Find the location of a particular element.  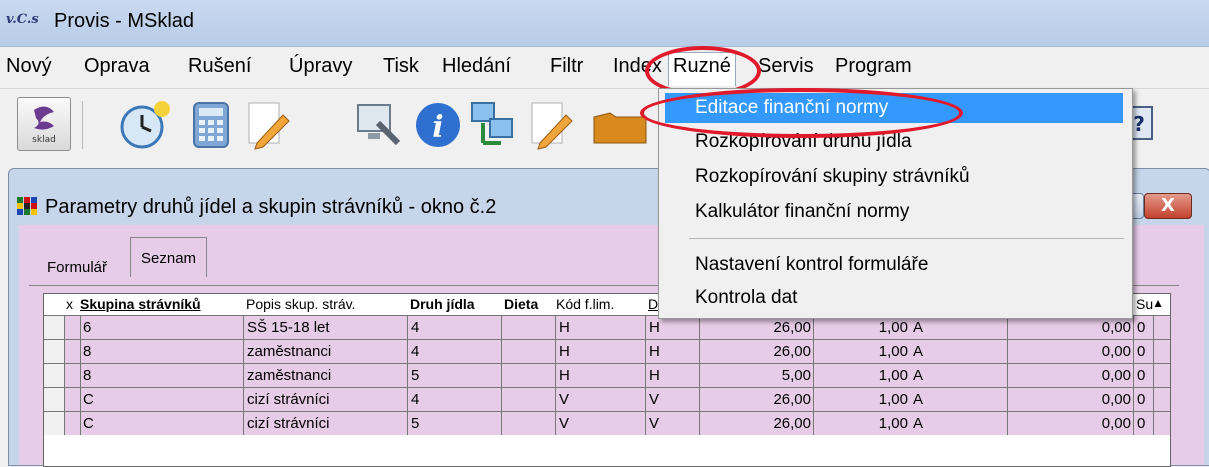

menu-item-nastaveni-kontrol-formulare: Nastavení kontrol formuláře is located at coordinates (811, 265).